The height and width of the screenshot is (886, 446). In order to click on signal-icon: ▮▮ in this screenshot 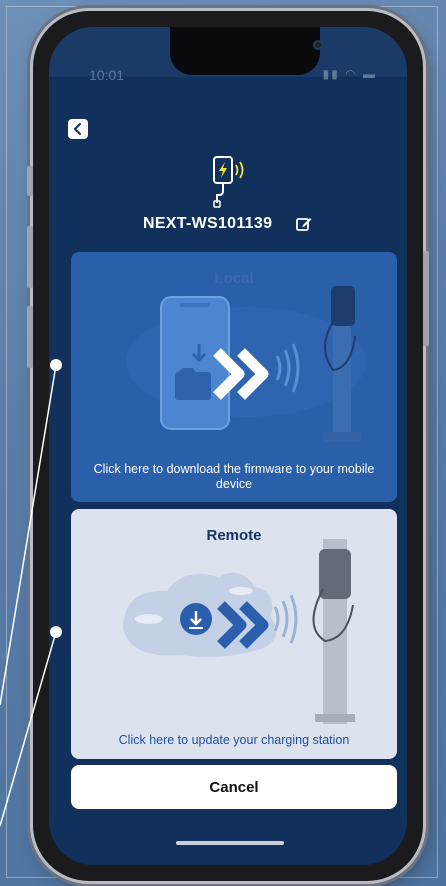, I will do `click(331, 74)`.